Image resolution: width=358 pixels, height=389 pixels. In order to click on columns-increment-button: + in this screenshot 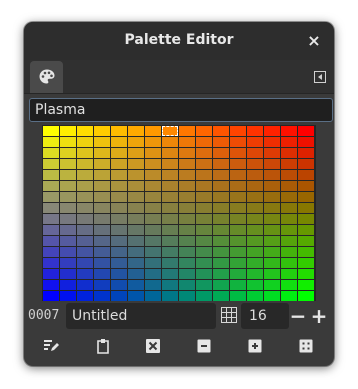, I will do `click(319, 316)`.